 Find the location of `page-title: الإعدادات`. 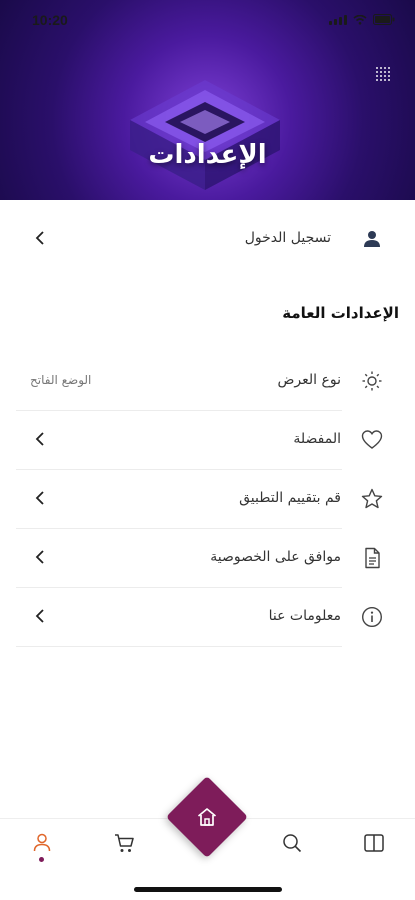

page-title: الإعدادات is located at coordinates (207, 155).